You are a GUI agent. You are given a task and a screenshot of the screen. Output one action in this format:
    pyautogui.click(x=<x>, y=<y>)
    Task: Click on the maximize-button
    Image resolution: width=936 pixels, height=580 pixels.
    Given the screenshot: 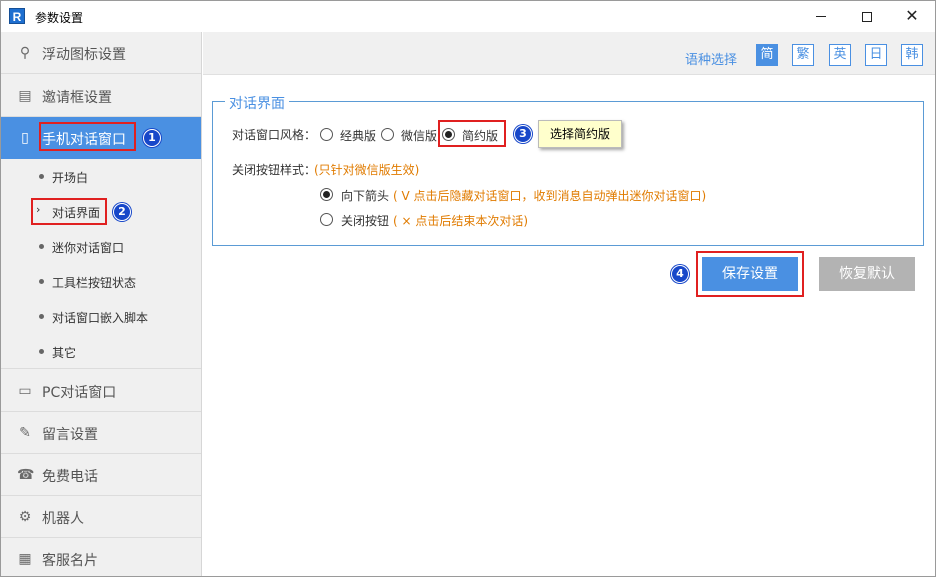 What is the action you would take?
    pyautogui.click(x=867, y=16)
    